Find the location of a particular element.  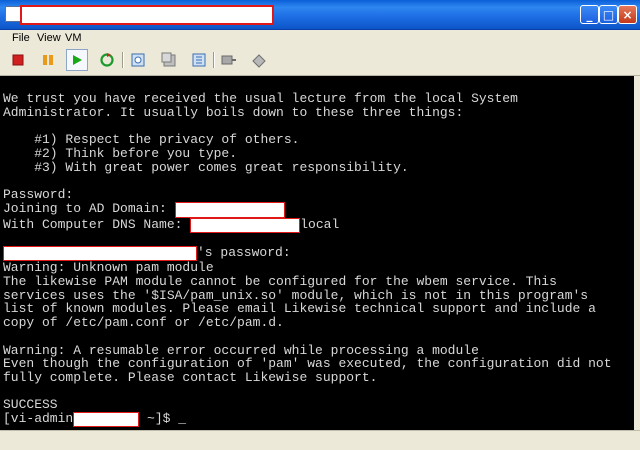

settings-button is located at coordinates (259, 60).